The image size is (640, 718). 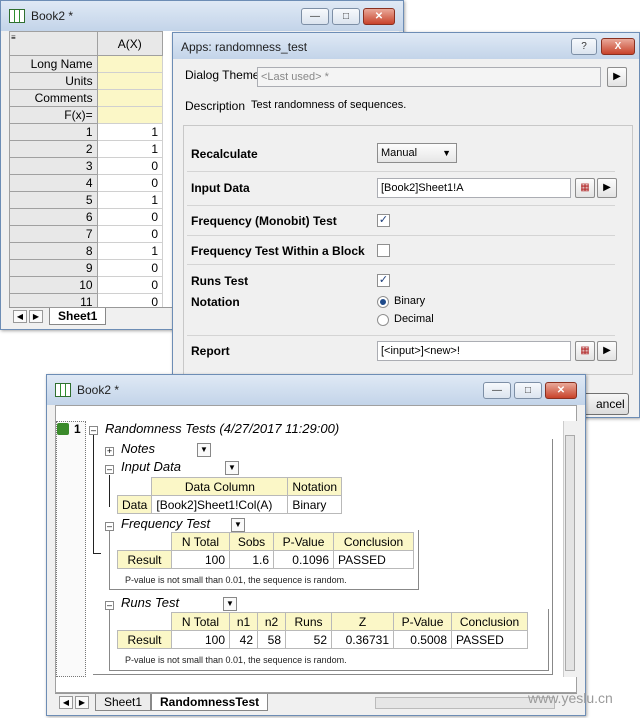 I want to click on title-bar: Book2 * — □ ✕, so click(x=202, y=16).